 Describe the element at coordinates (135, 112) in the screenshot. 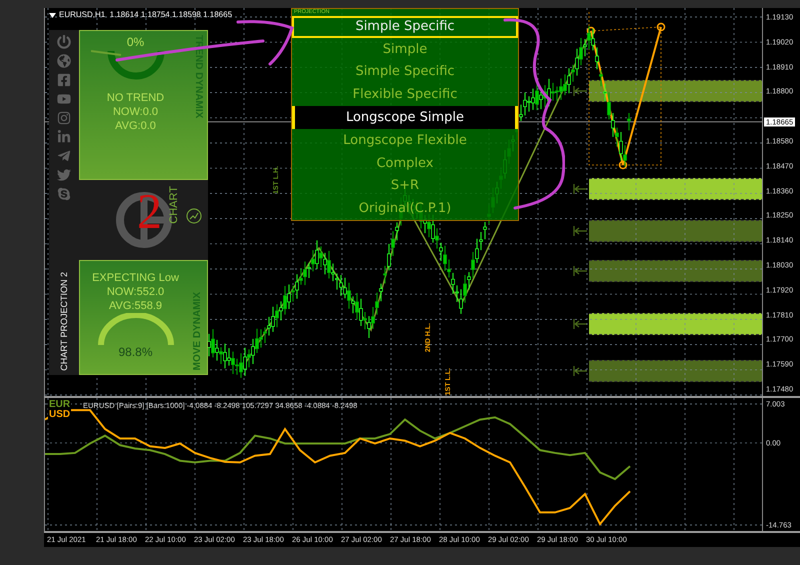

I see `trend-now: NOW:0.0` at that location.